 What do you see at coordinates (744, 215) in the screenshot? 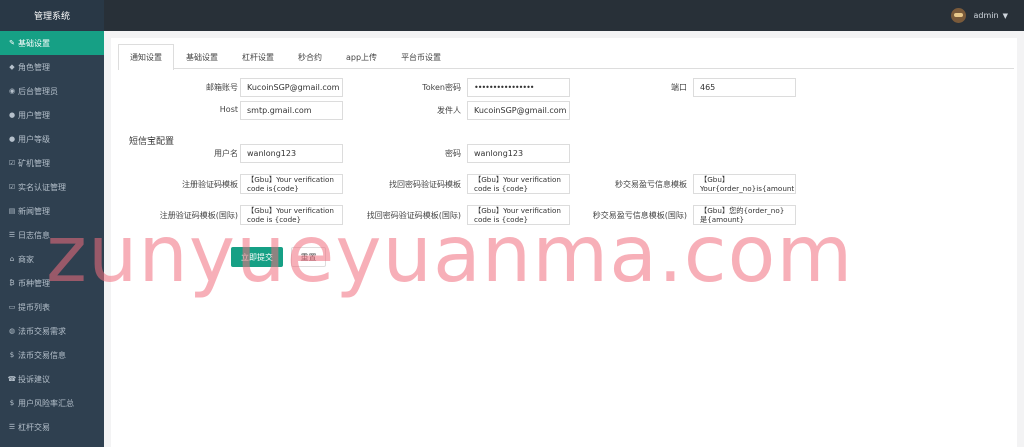
I see `pnl-template-intl-textarea: 【Gbu】您的{order_no}是{amount}` at bounding box center [744, 215].